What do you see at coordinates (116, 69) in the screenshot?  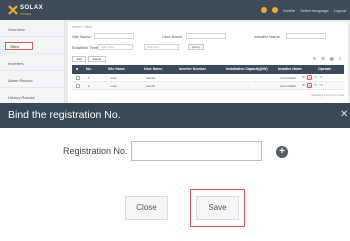 I see `col-site-name: Site Name` at bounding box center [116, 69].